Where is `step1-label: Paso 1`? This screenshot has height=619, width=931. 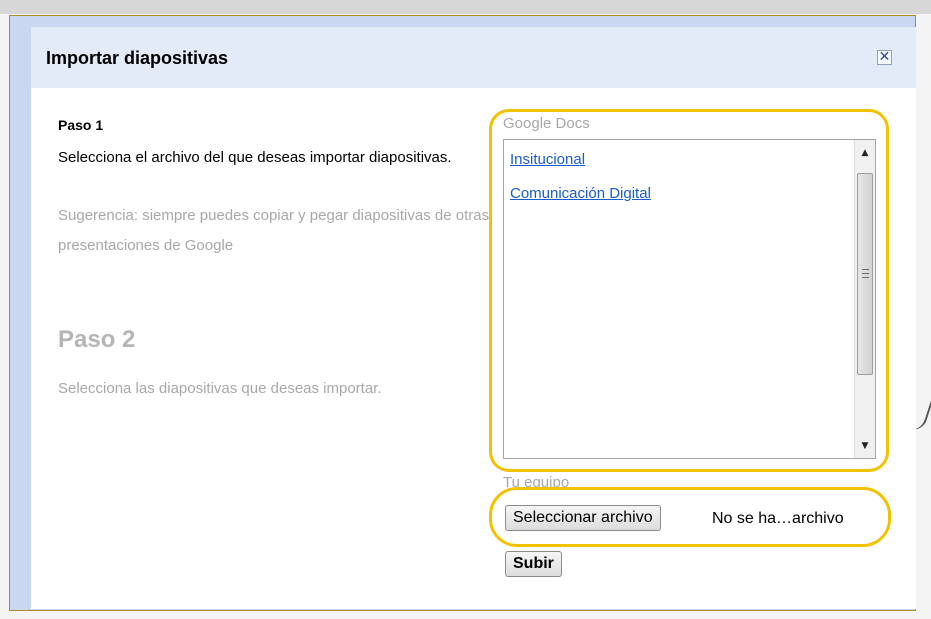
step1-label: Paso 1 is located at coordinates (81, 125).